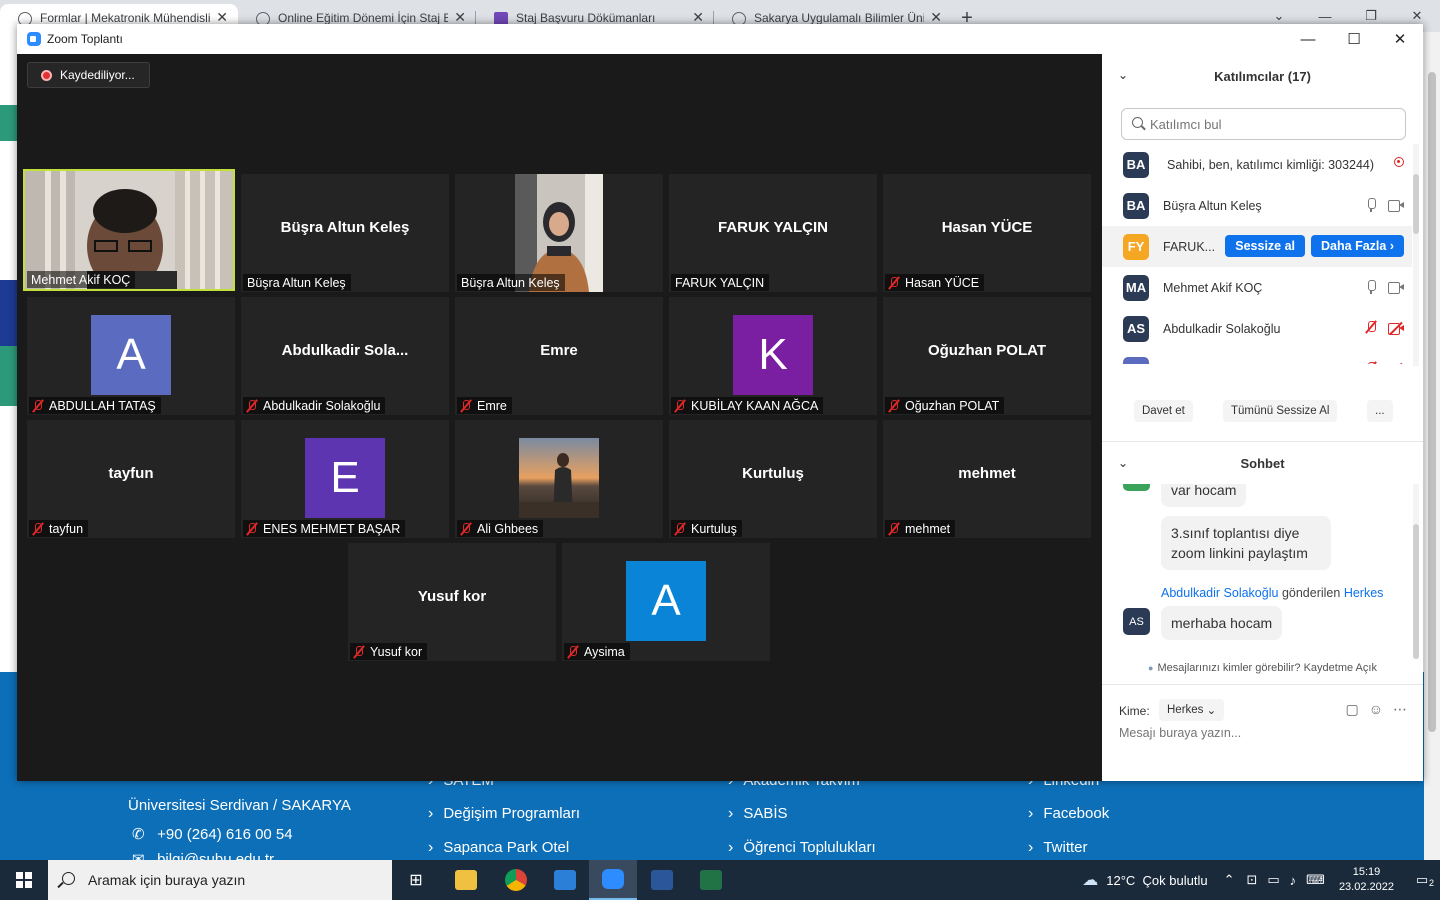  Describe the element at coordinates (345, 233) in the screenshot. I see `video-tile: Büşra Altun Keleş Büşra Altun Keleş` at that location.